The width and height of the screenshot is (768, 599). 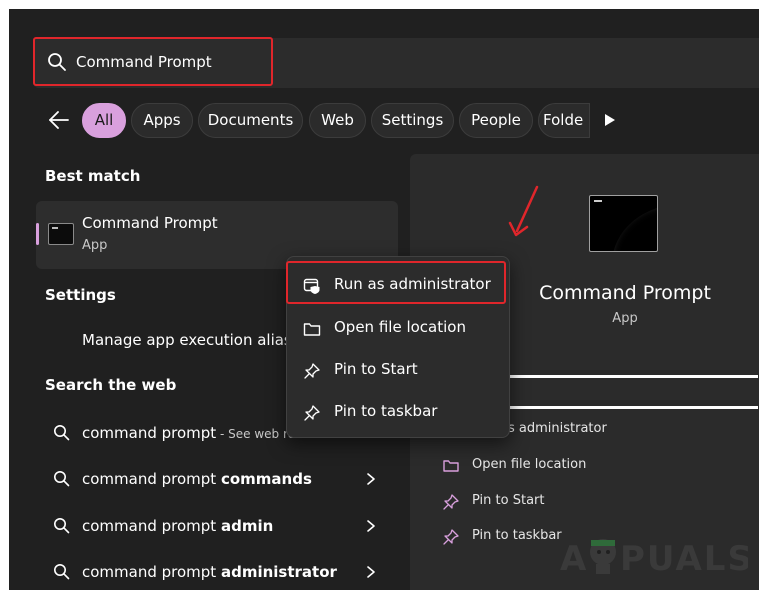 I want to click on details-action-pin-start: Pin to Start, so click(x=584, y=502).